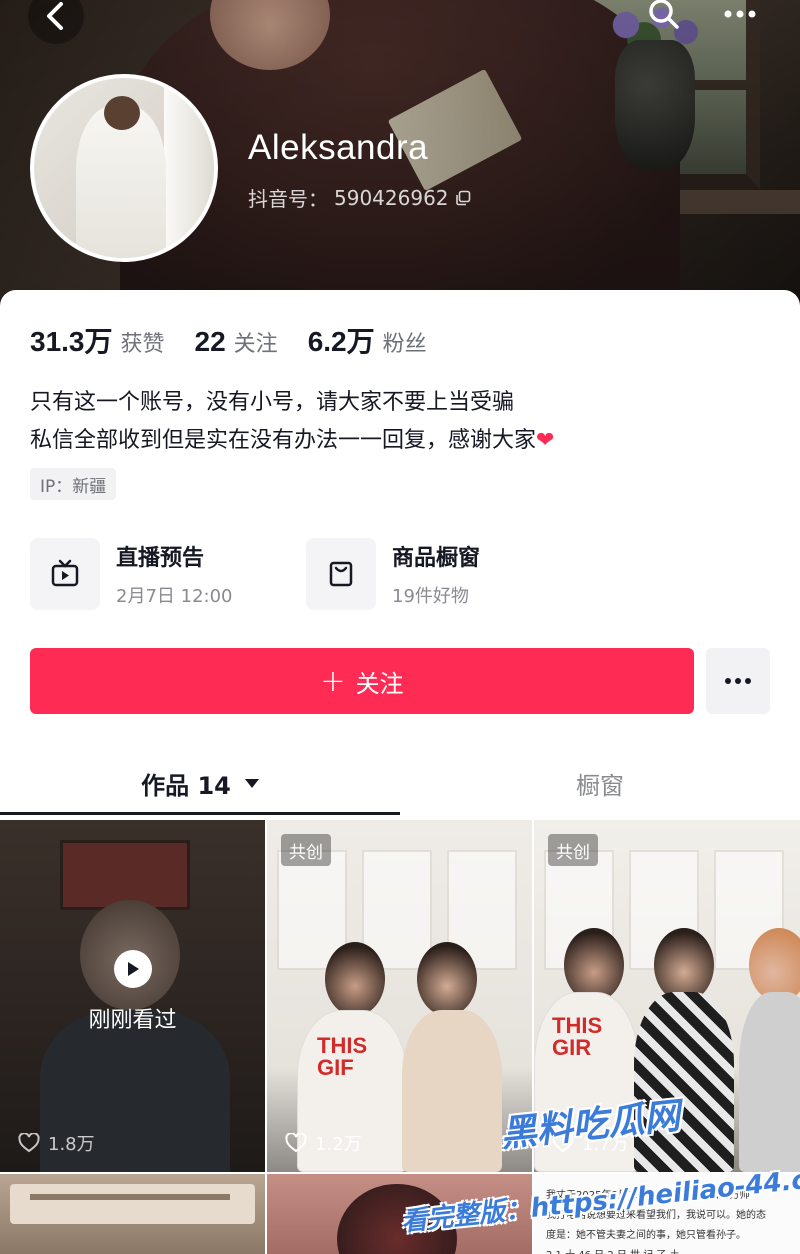 The height and width of the screenshot is (1254, 800). What do you see at coordinates (142, 344) in the screenshot?
I see `stat-likes-label: 获赞` at bounding box center [142, 344].